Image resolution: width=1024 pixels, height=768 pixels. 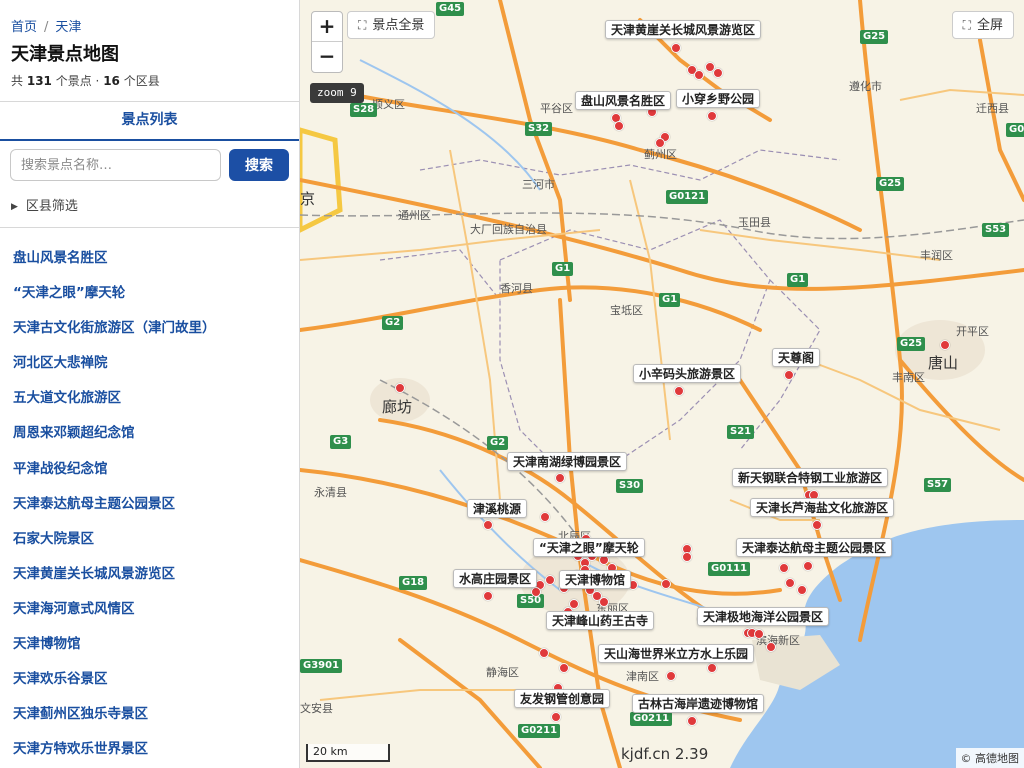 I want to click on tab-poi-list: 景点列表, so click(x=150, y=120).